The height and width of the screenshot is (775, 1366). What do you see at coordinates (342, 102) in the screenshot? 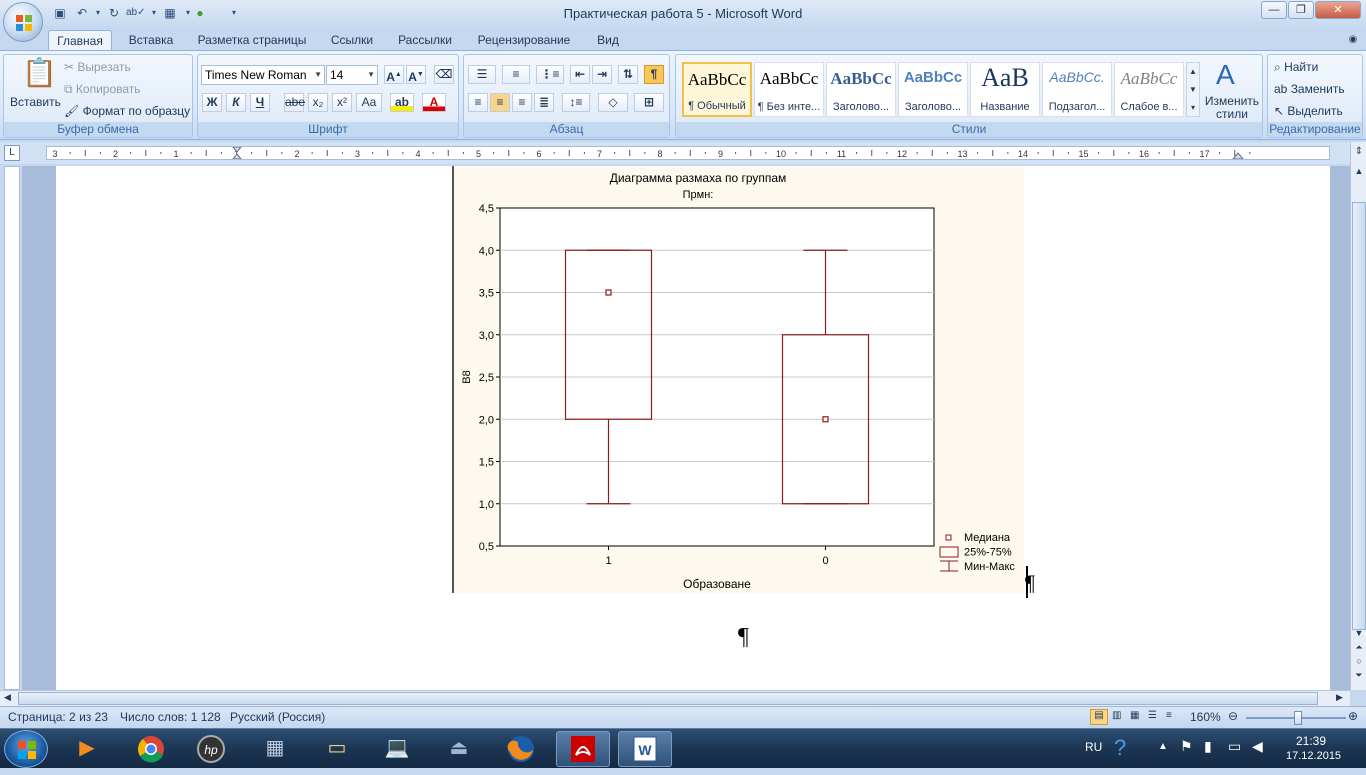
I see `superscript-button: x²` at bounding box center [342, 102].